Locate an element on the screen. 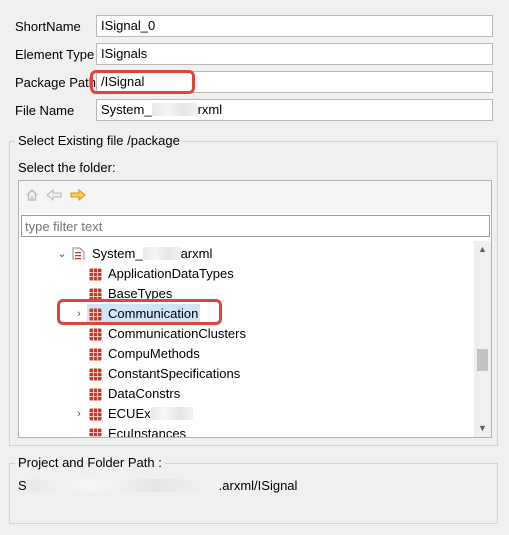  element-type-value: ISignals is located at coordinates (124, 53).